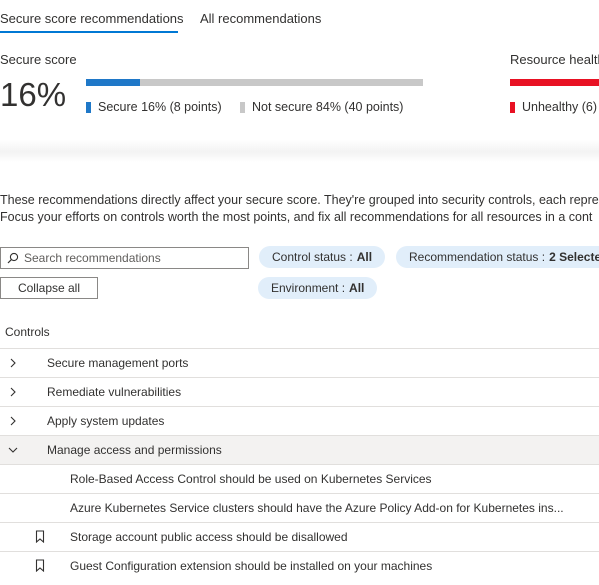 This screenshot has height=585, width=599. Describe the element at coordinates (254, 82) in the screenshot. I see `secure-score-bar` at that location.